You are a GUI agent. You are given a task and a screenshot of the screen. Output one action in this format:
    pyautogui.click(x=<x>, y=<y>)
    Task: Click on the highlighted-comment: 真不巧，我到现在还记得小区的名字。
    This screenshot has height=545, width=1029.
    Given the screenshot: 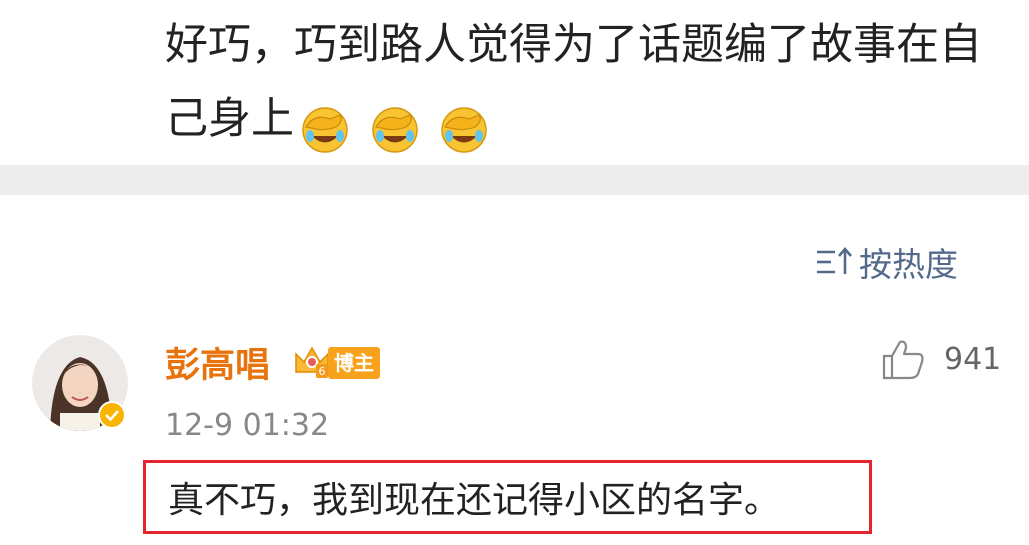 What is the action you would take?
    pyautogui.click(x=507, y=497)
    